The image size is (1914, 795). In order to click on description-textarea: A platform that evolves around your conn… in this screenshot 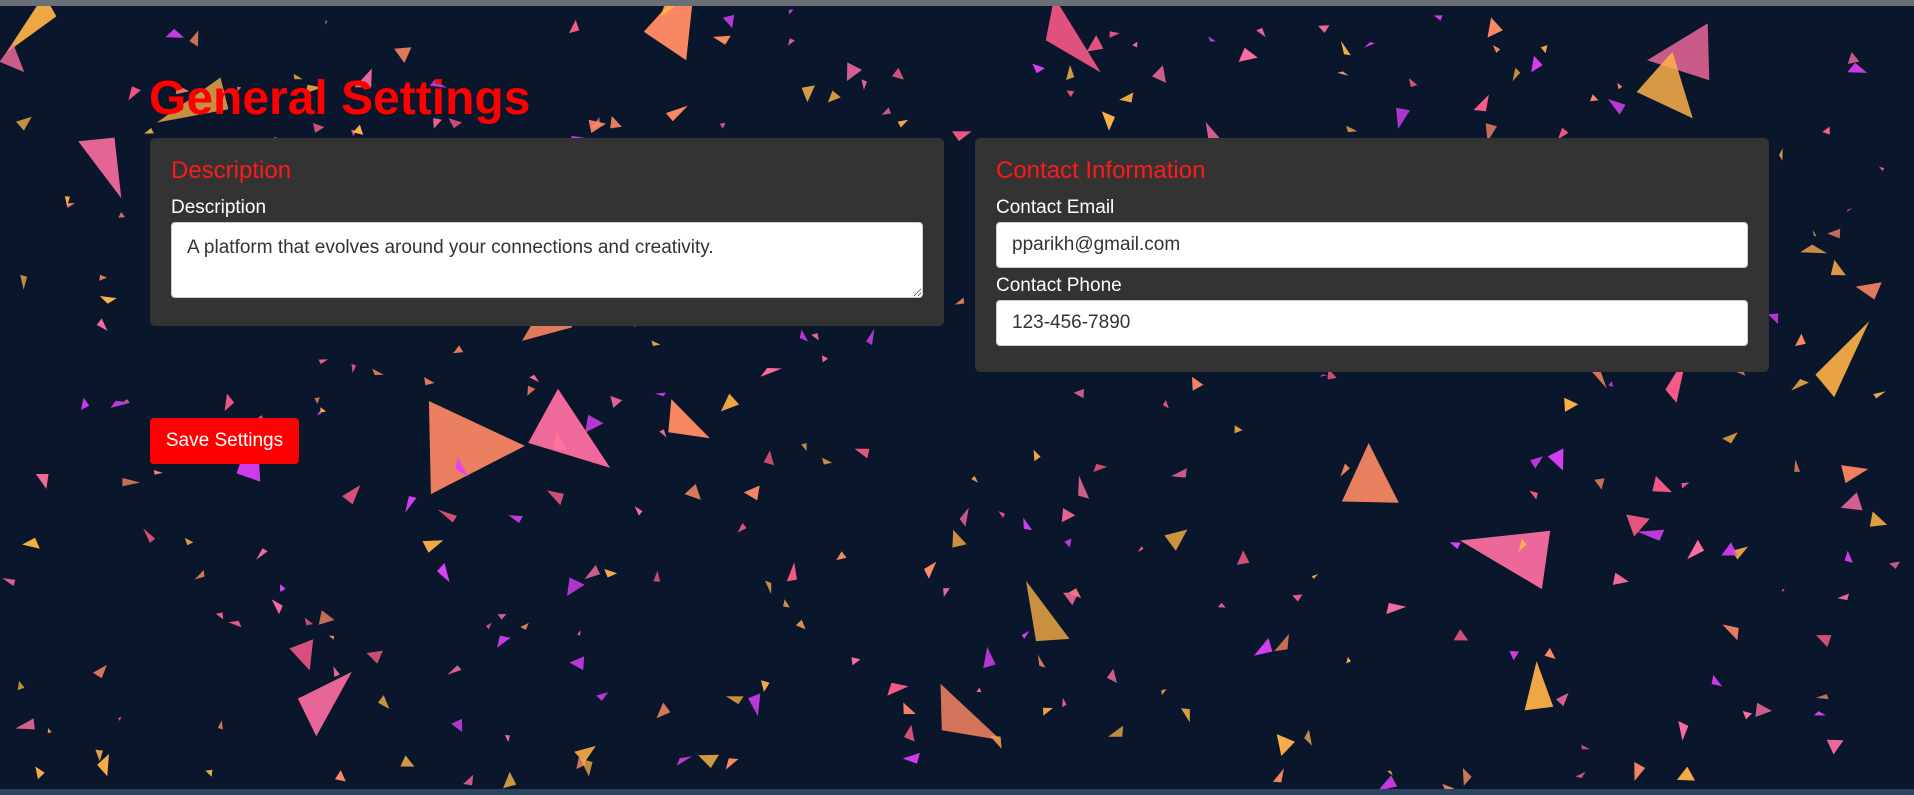, I will do `click(547, 260)`.